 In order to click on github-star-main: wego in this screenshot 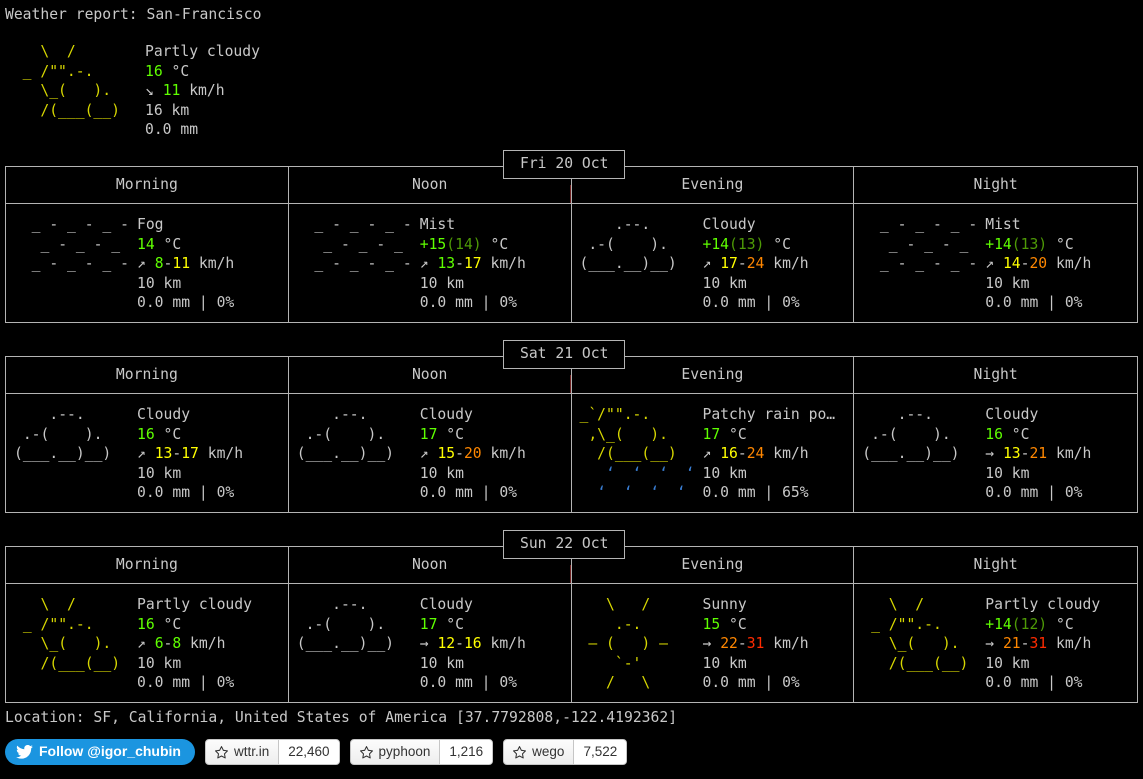, I will do `click(538, 752)`.